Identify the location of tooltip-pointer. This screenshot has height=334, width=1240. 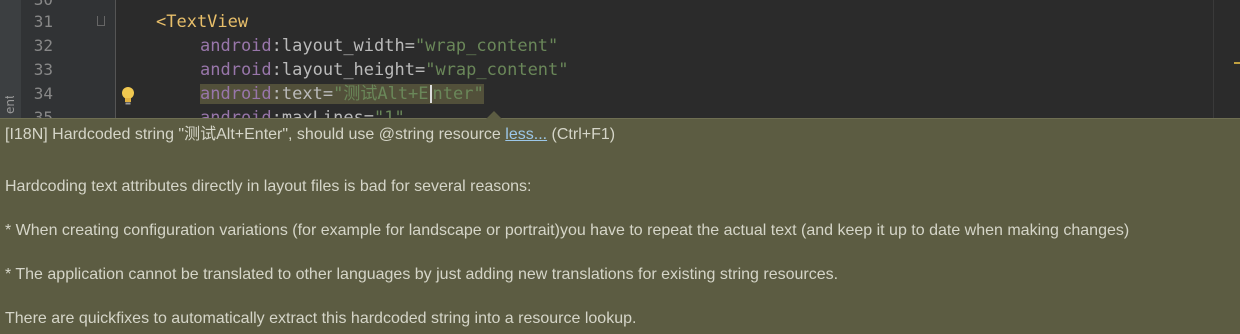
(494, 115).